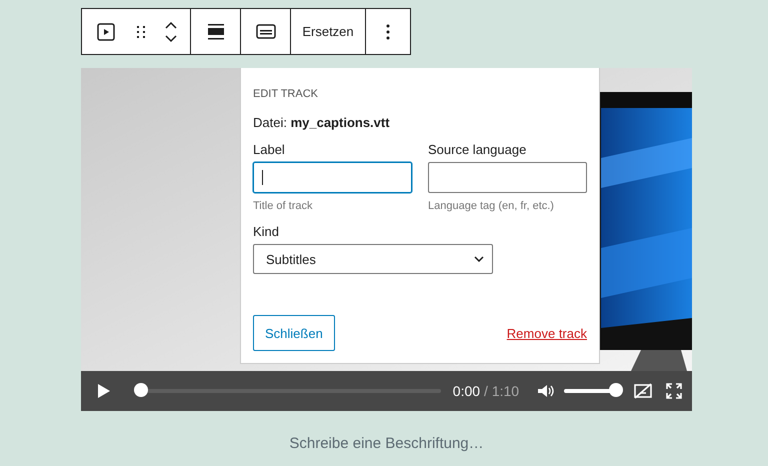 This screenshot has height=466, width=768. I want to click on volume-icon, so click(545, 391).